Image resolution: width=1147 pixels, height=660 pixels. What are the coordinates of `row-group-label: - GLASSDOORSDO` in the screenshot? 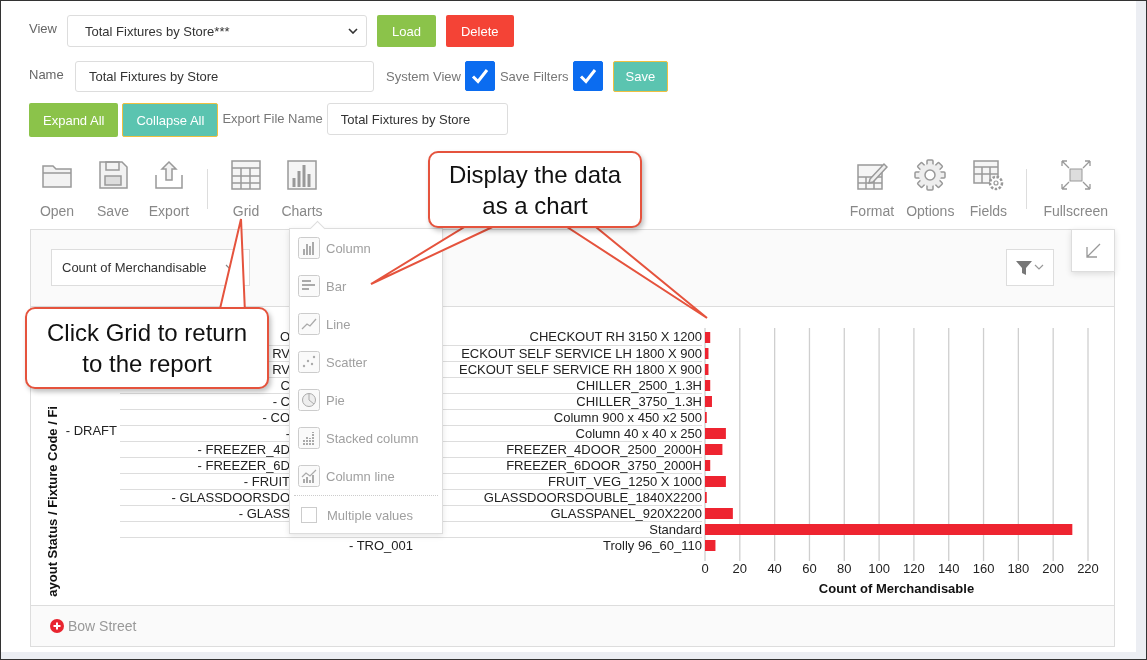 It's located at (230, 497).